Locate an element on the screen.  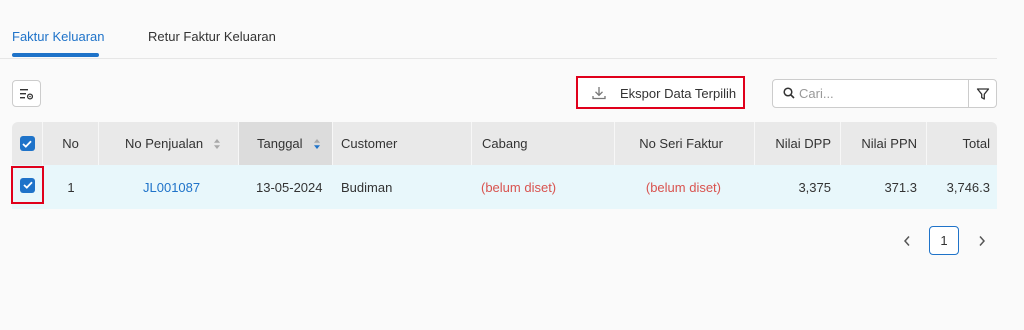
cell-no-seri-faktur: (belum diset) is located at coordinates (683, 187).